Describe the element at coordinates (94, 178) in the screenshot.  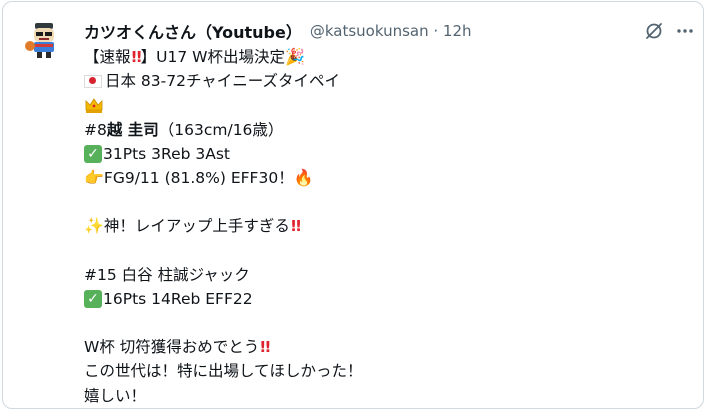
I see `pointing-right-hand-icon: 👉` at that location.